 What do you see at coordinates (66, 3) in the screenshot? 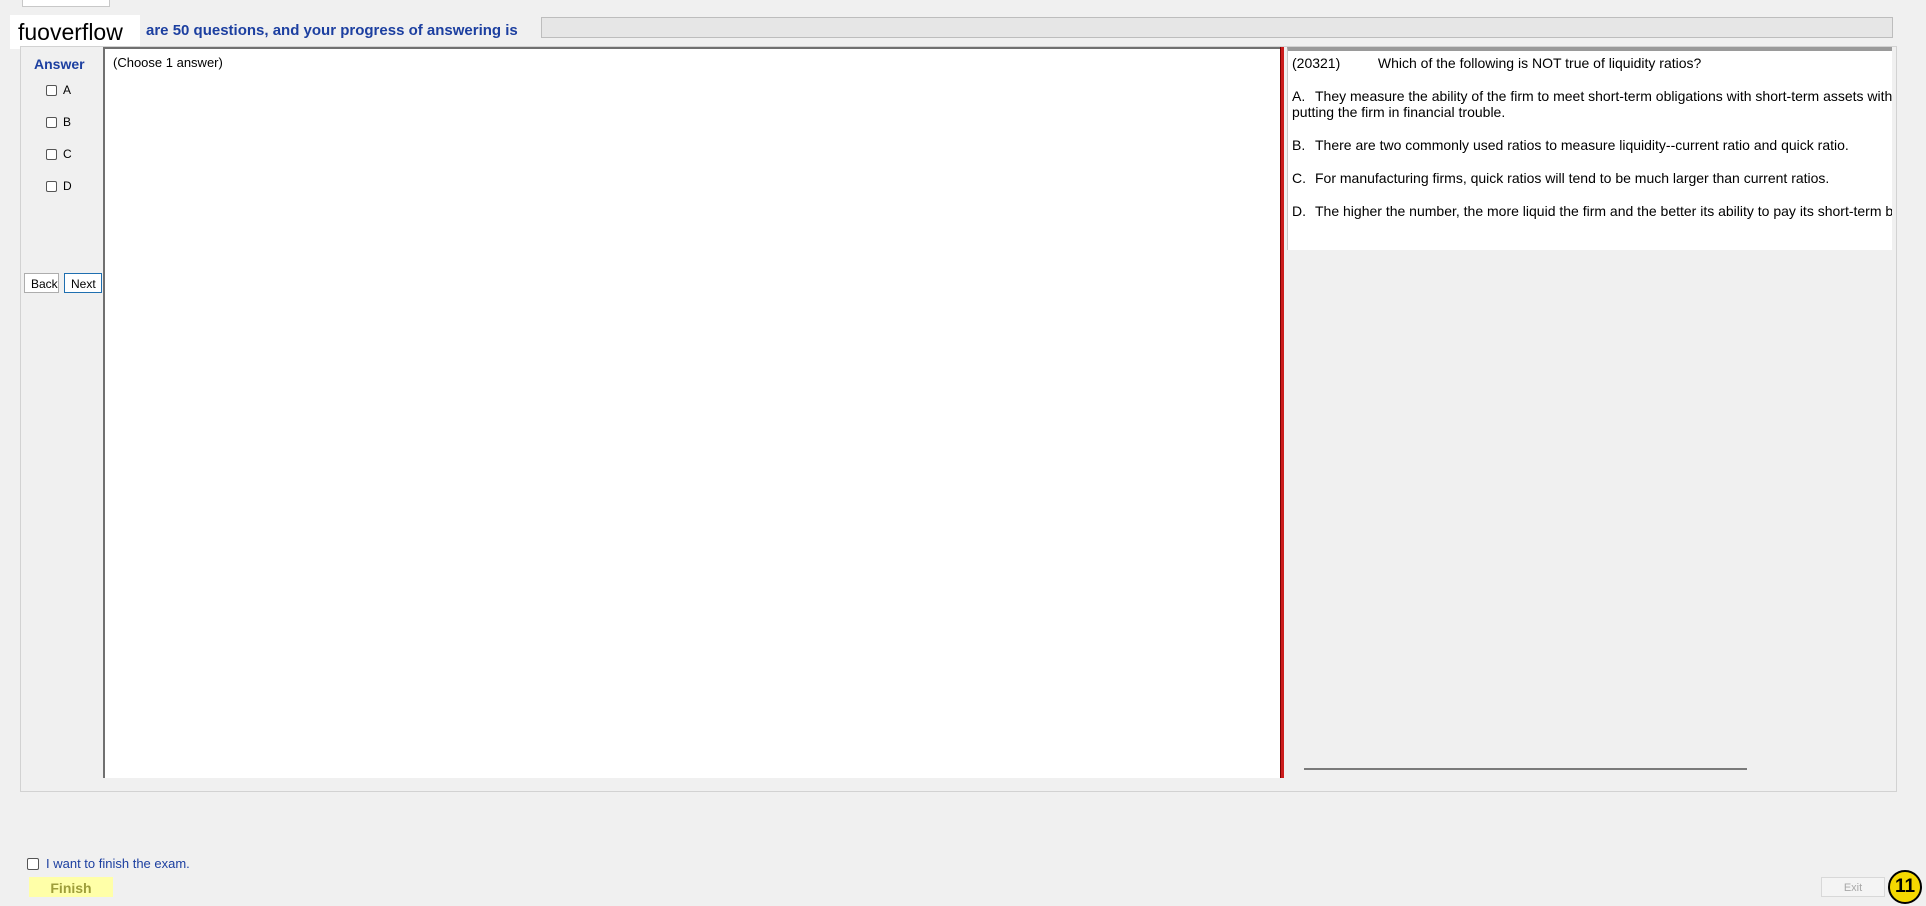
I see `window-tab` at bounding box center [66, 3].